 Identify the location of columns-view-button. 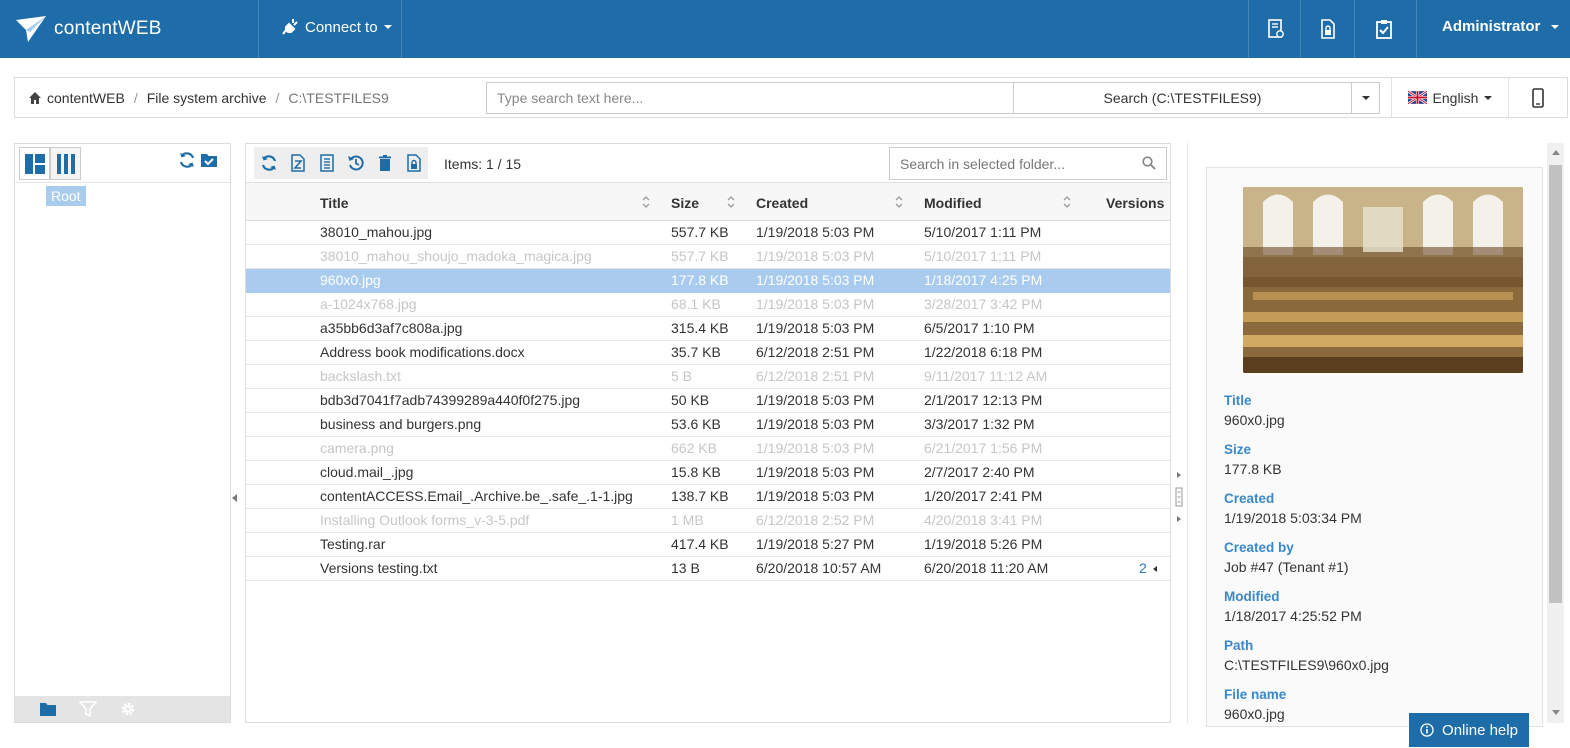
(65, 163).